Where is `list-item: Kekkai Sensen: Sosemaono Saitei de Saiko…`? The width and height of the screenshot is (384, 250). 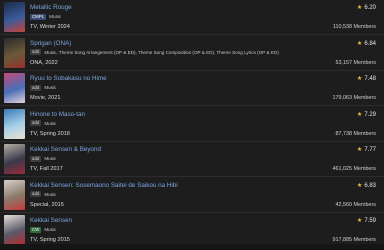
list-item: Kekkai Sensen: Sosemaono Saitei de Saiko… is located at coordinates (192, 195).